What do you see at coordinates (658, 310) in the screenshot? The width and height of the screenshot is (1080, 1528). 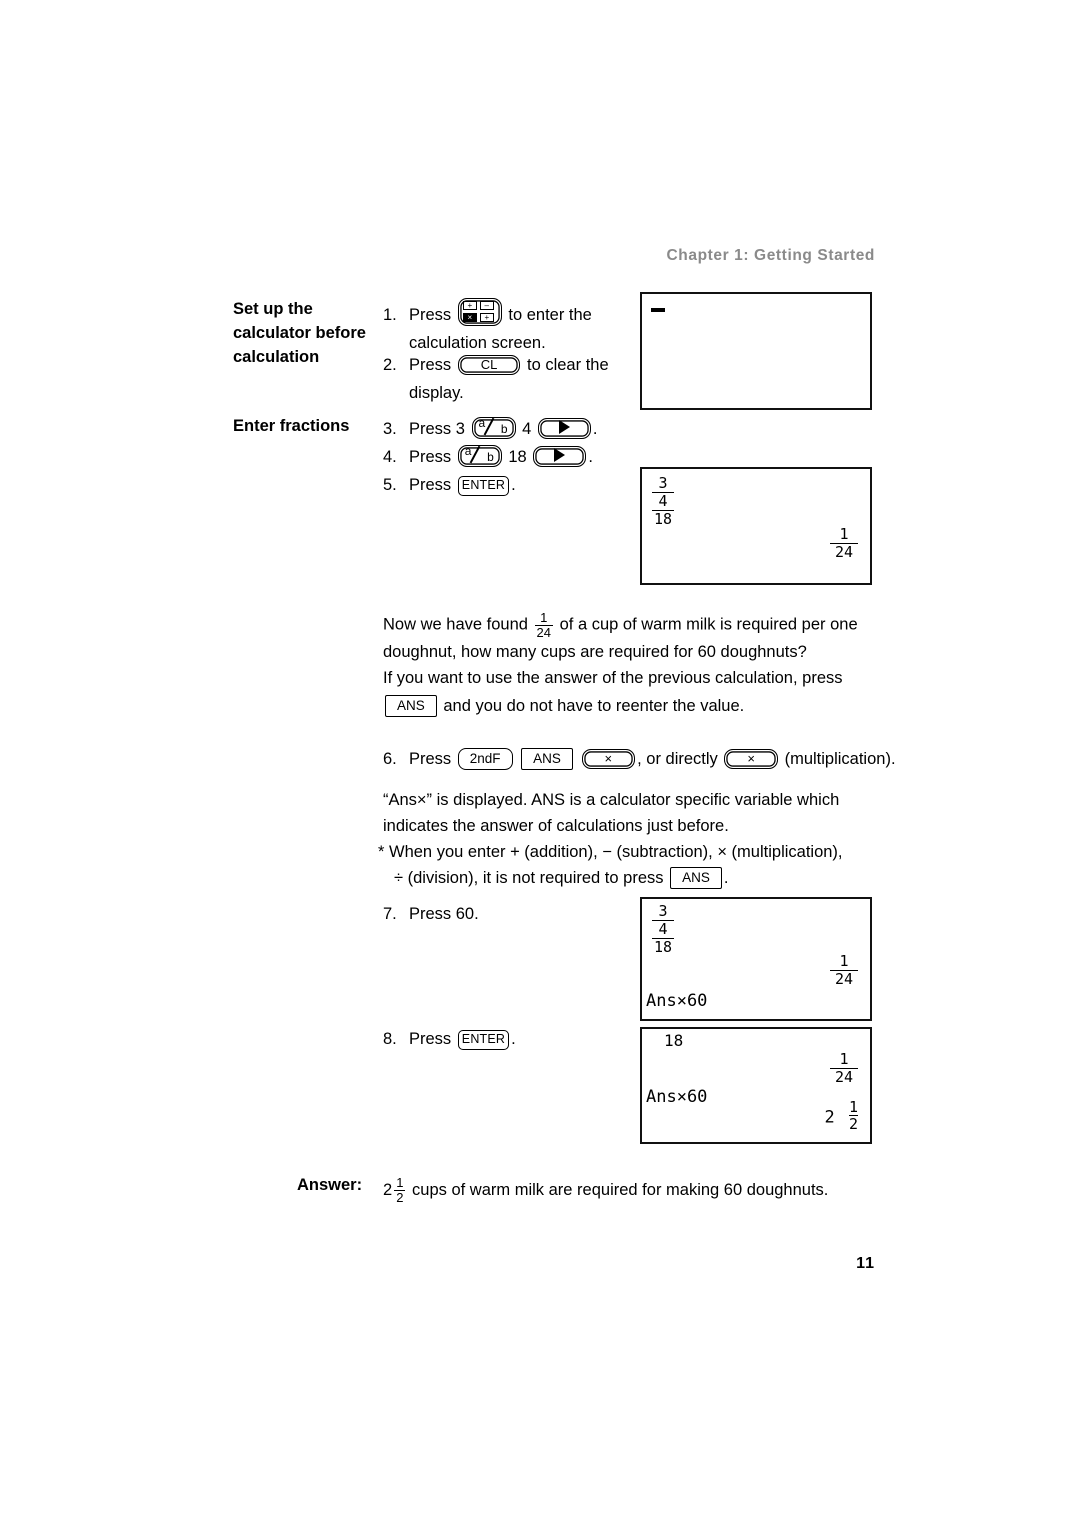 I see `lcd-cursor` at bounding box center [658, 310].